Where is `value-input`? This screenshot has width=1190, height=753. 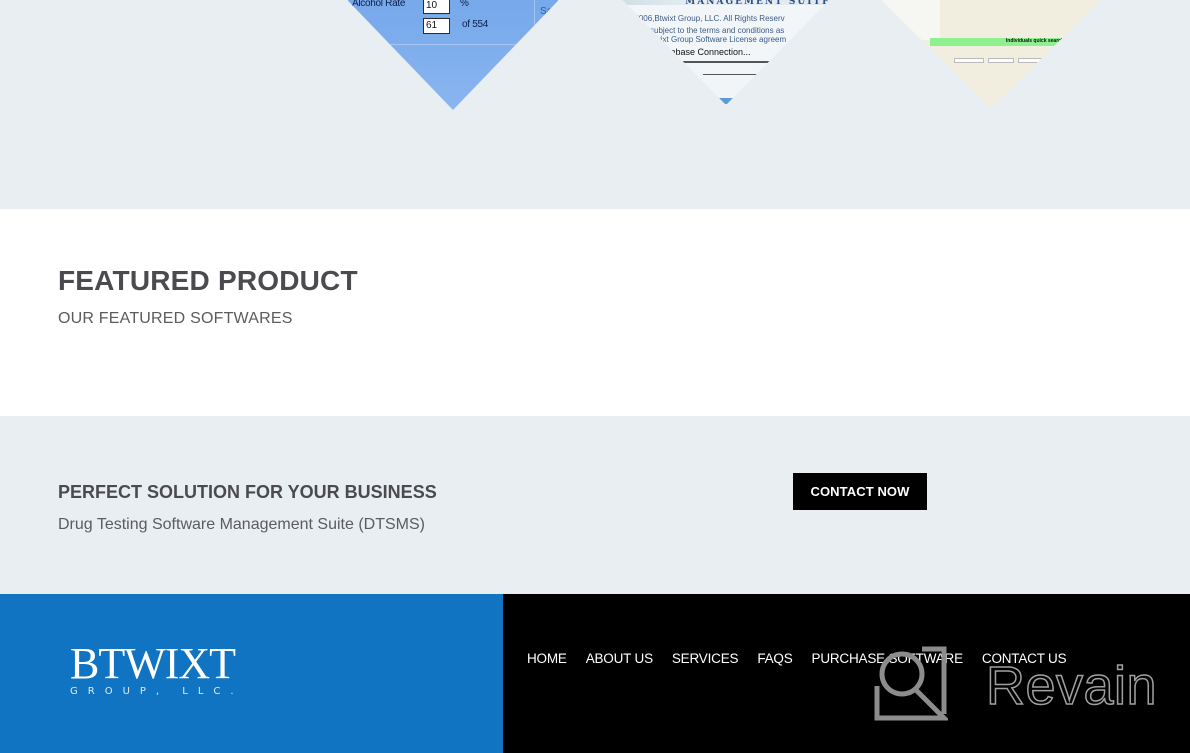
value-input is located at coordinates (1033, 60).